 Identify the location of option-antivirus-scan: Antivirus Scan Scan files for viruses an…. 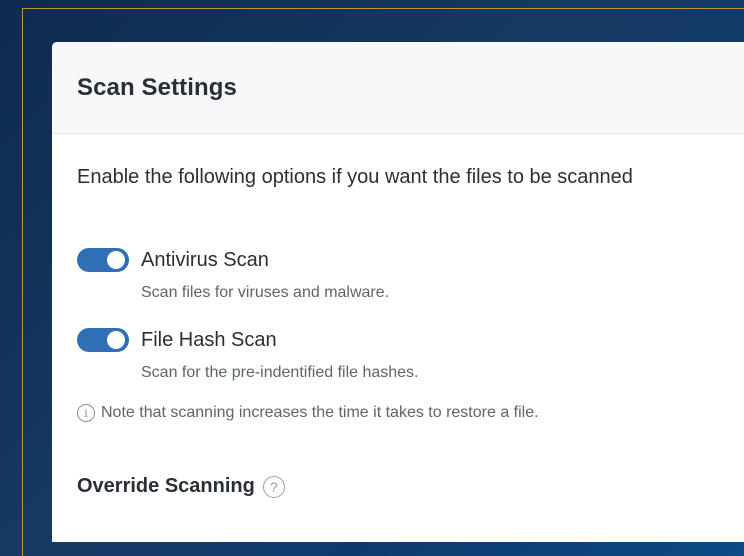
(233, 275).